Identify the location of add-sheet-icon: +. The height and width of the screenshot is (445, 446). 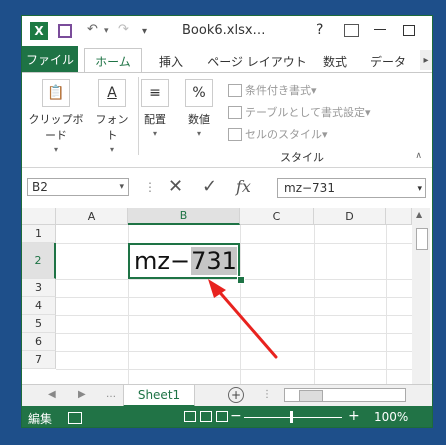
(236, 395).